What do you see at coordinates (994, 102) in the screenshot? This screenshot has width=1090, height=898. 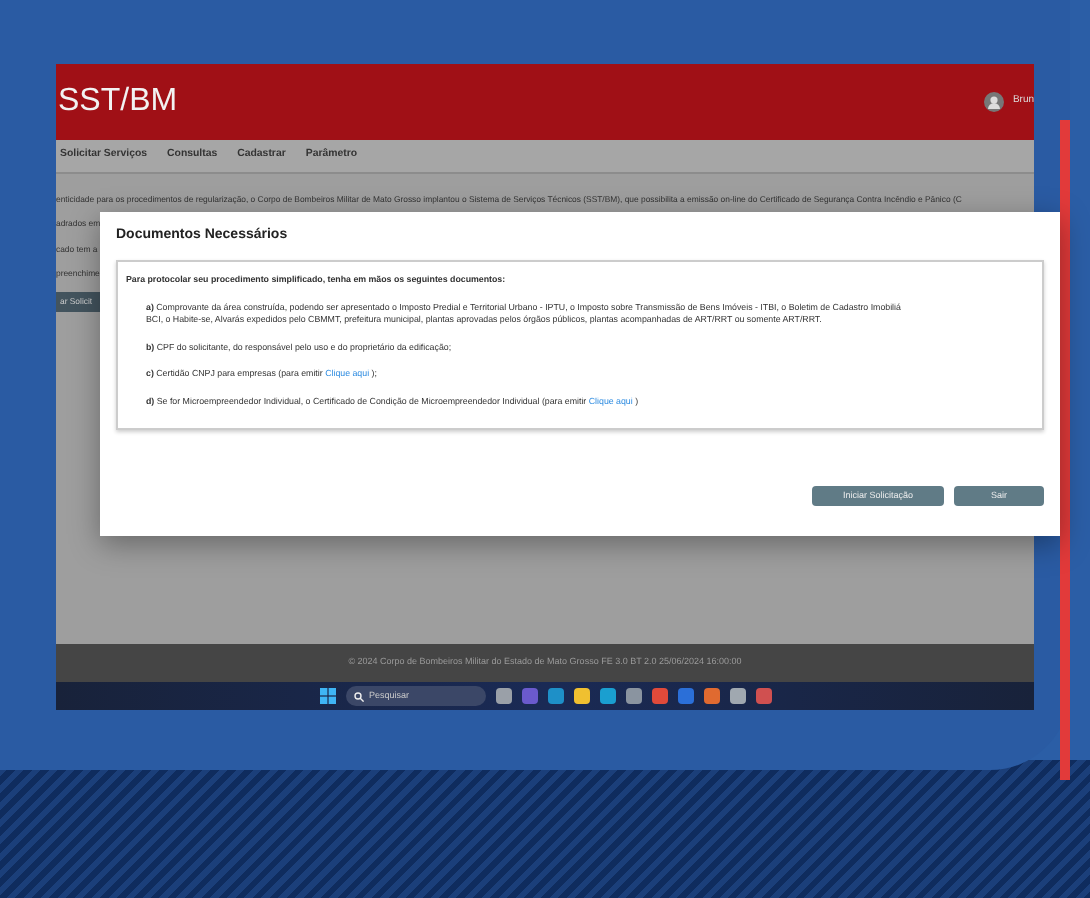 I see `avatar-icon` at bounding box center [994, 102].